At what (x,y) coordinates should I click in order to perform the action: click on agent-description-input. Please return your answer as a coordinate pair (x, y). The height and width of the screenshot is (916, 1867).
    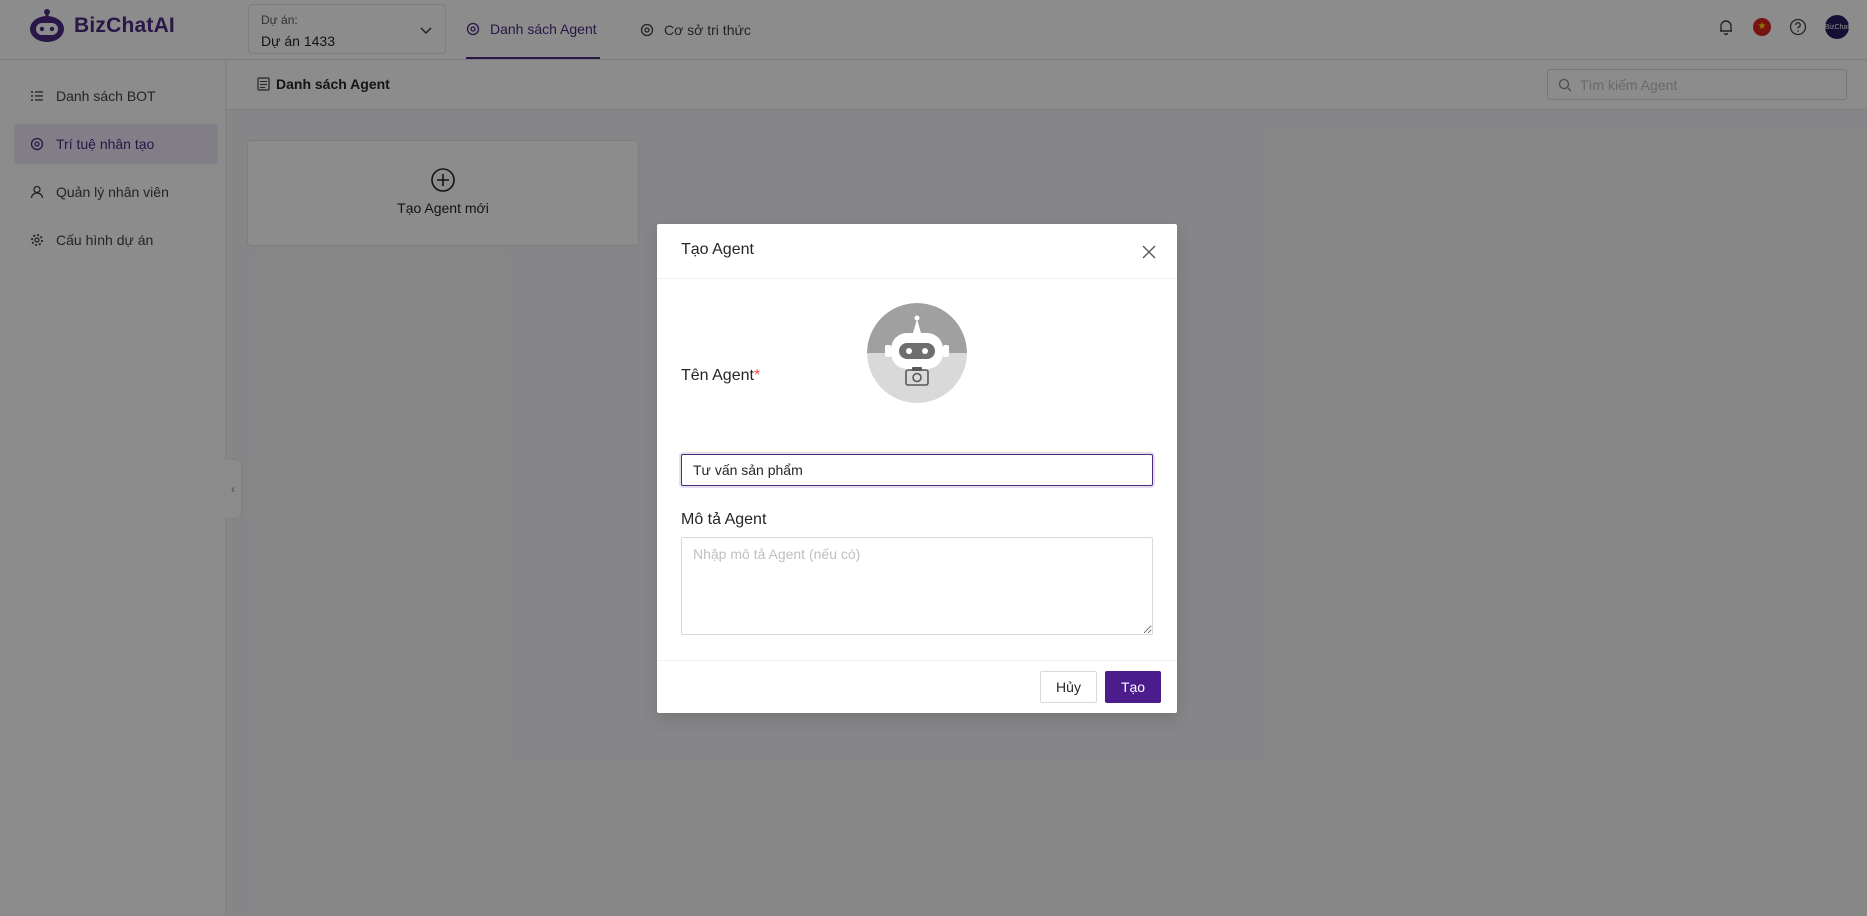
    Looking at the image, I should click on (917, 586).